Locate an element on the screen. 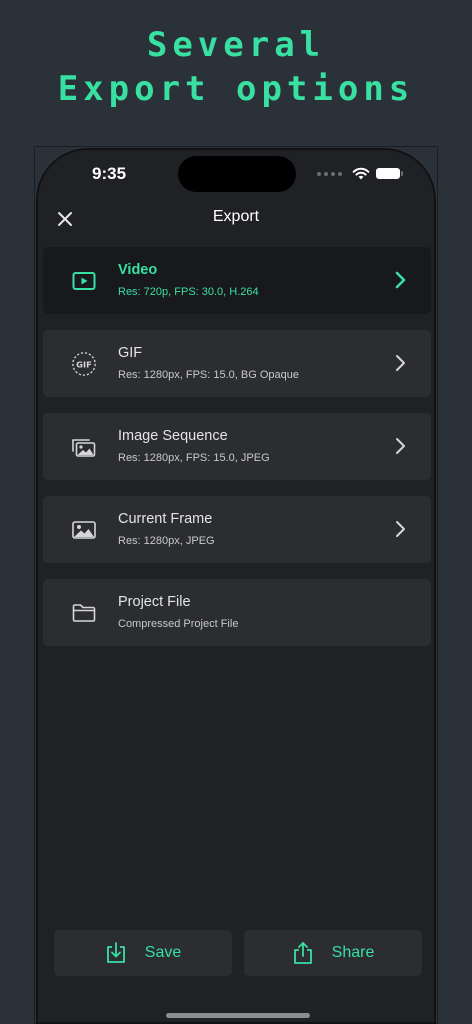 The width and height of the screenshot is (472, 1024). nav-bar: Export is located at coordinates (236, 220).